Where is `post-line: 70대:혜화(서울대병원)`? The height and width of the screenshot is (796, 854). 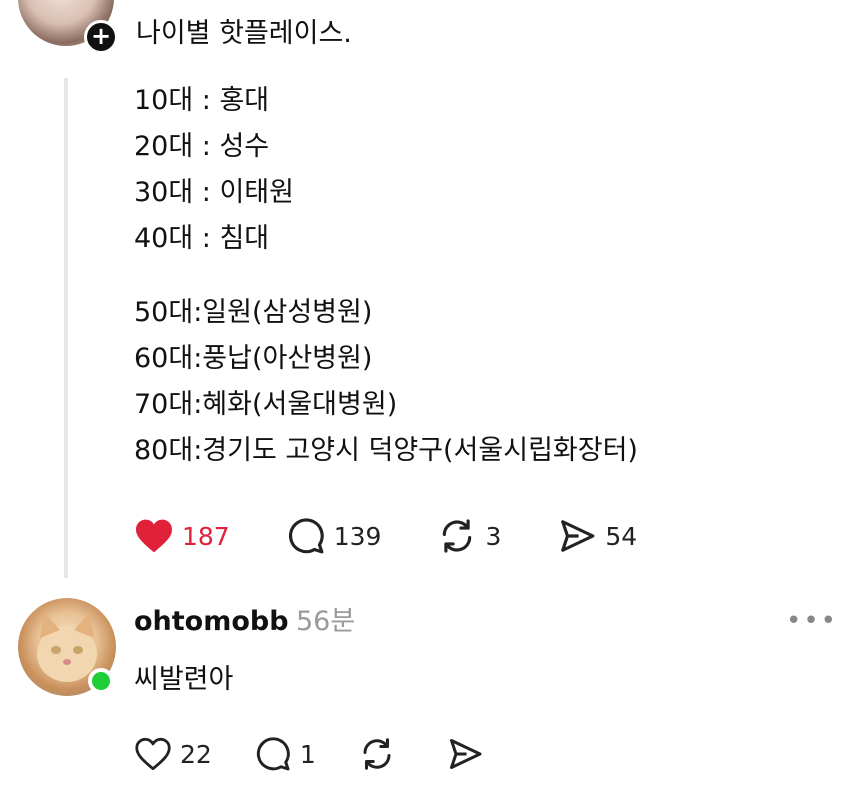 post-line: 70대:혜화(서울대병원) is located at coordinates (266, 404).